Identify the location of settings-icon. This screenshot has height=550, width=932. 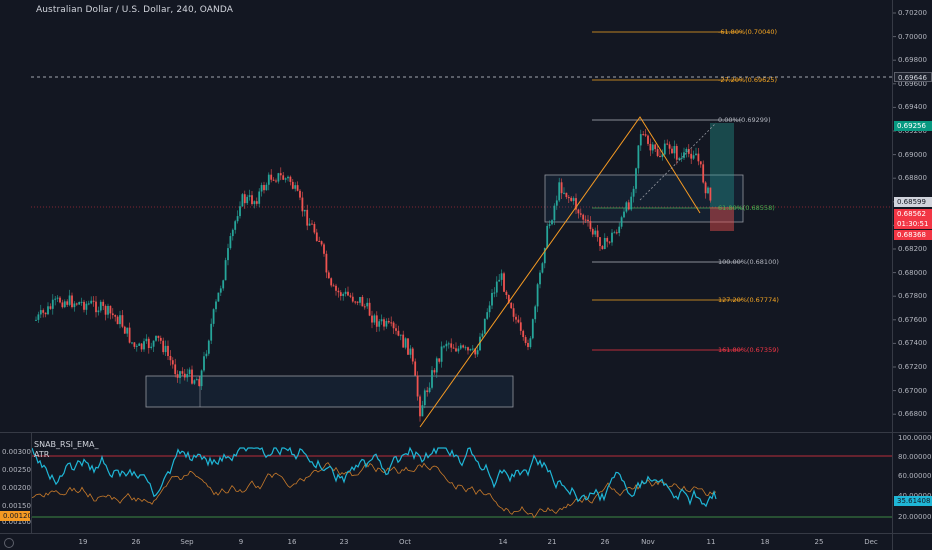
(9, 543).